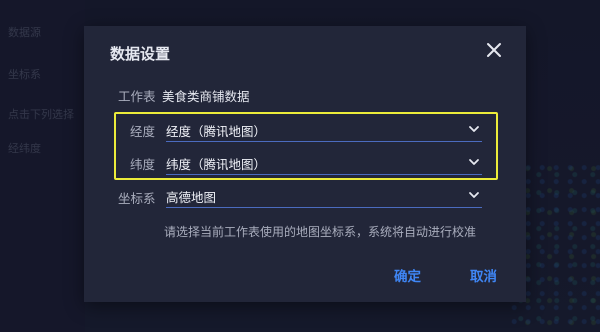 The width and height of the screenshot is (600, 332). What do you see at coordinates (320, 232) in the screenshot?
I see `coordinate-hint-text: 请选择当前工作表使用的地图坐标系，系统将自动进行校准` at bounding box center [320, 232].